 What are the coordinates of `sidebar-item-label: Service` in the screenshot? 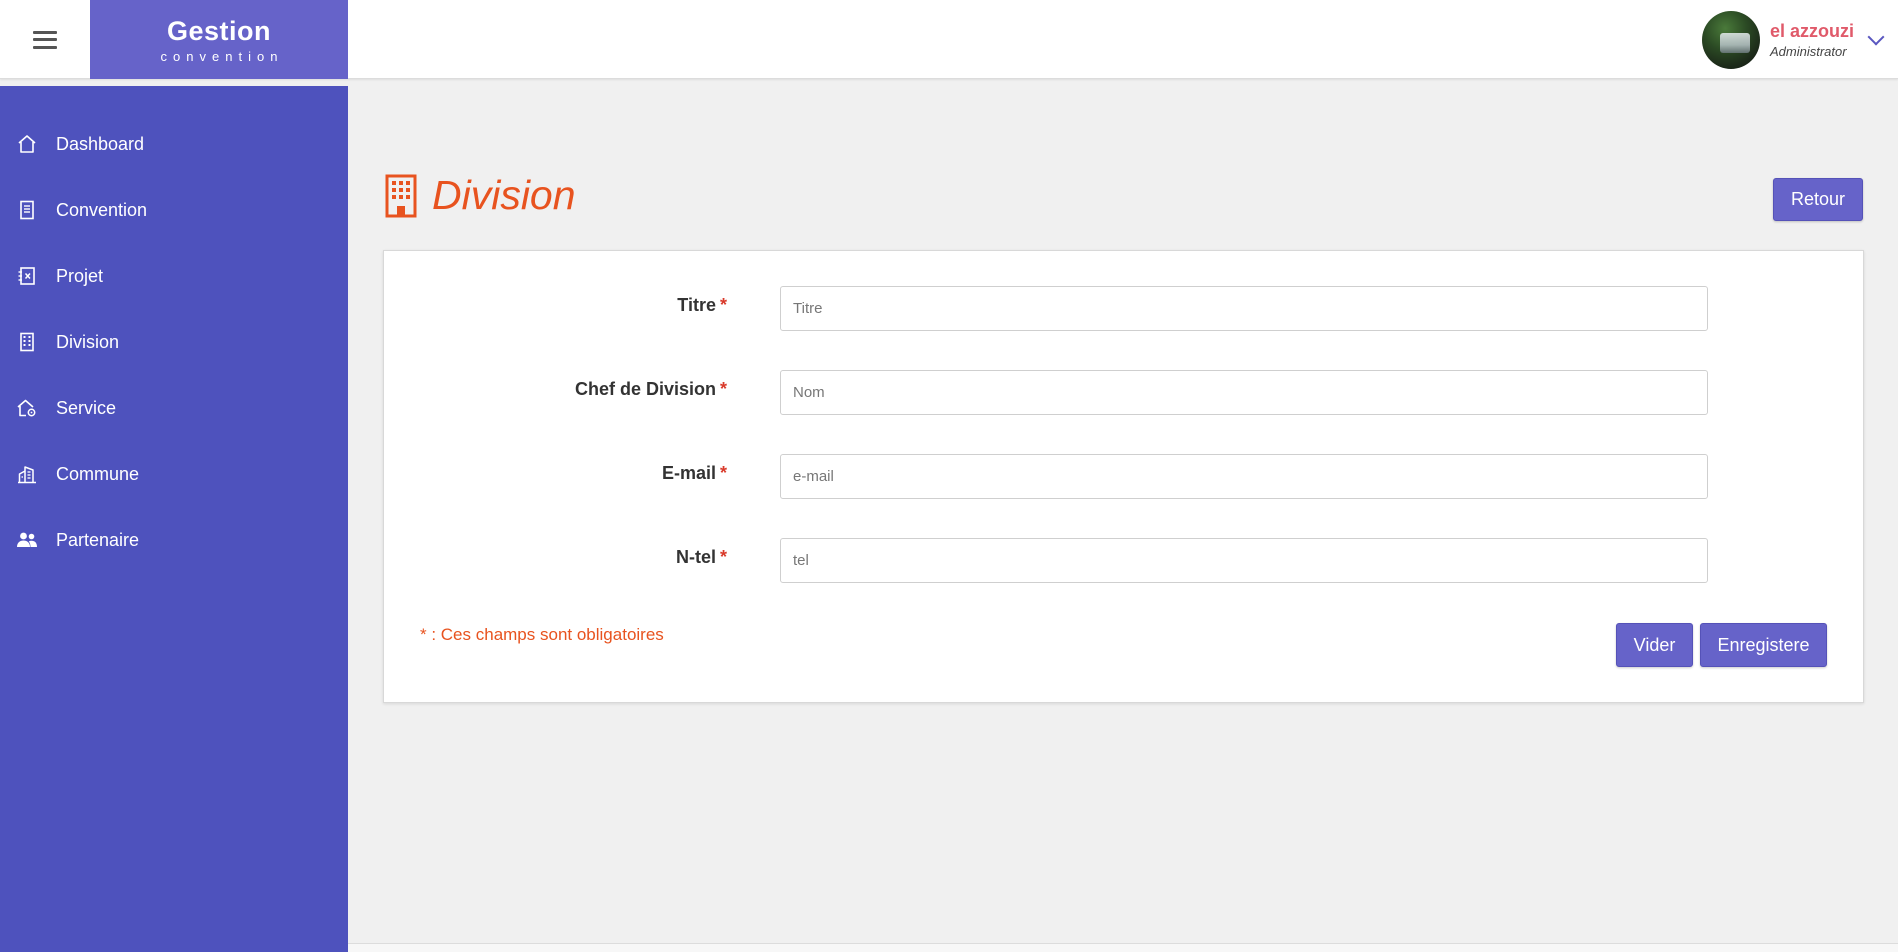 It's located at (86, 407).